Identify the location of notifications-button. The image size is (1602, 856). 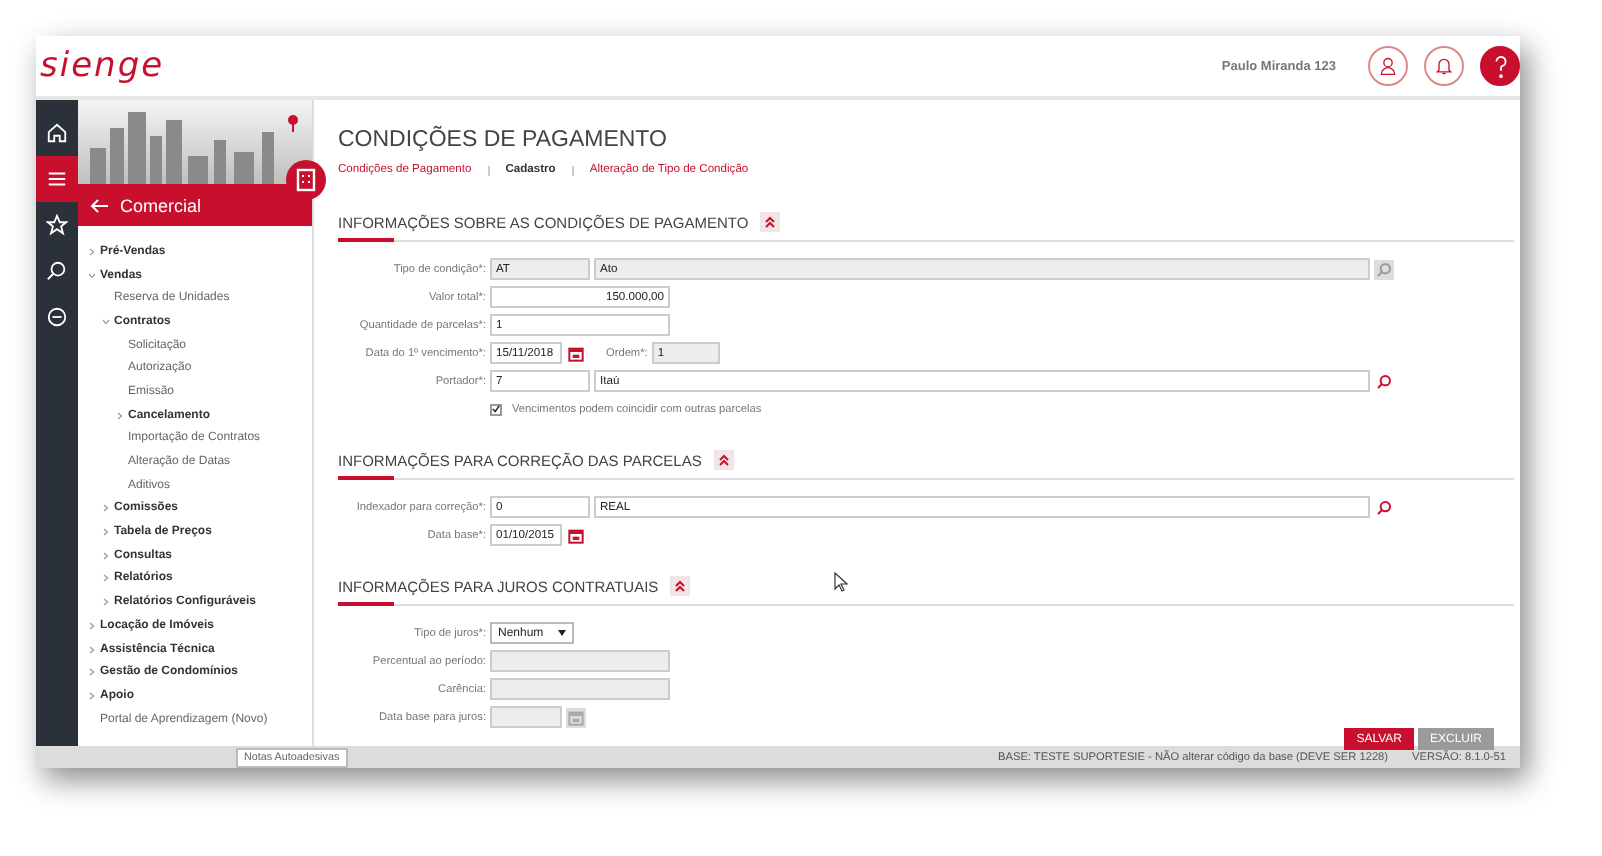
(1444, 66).